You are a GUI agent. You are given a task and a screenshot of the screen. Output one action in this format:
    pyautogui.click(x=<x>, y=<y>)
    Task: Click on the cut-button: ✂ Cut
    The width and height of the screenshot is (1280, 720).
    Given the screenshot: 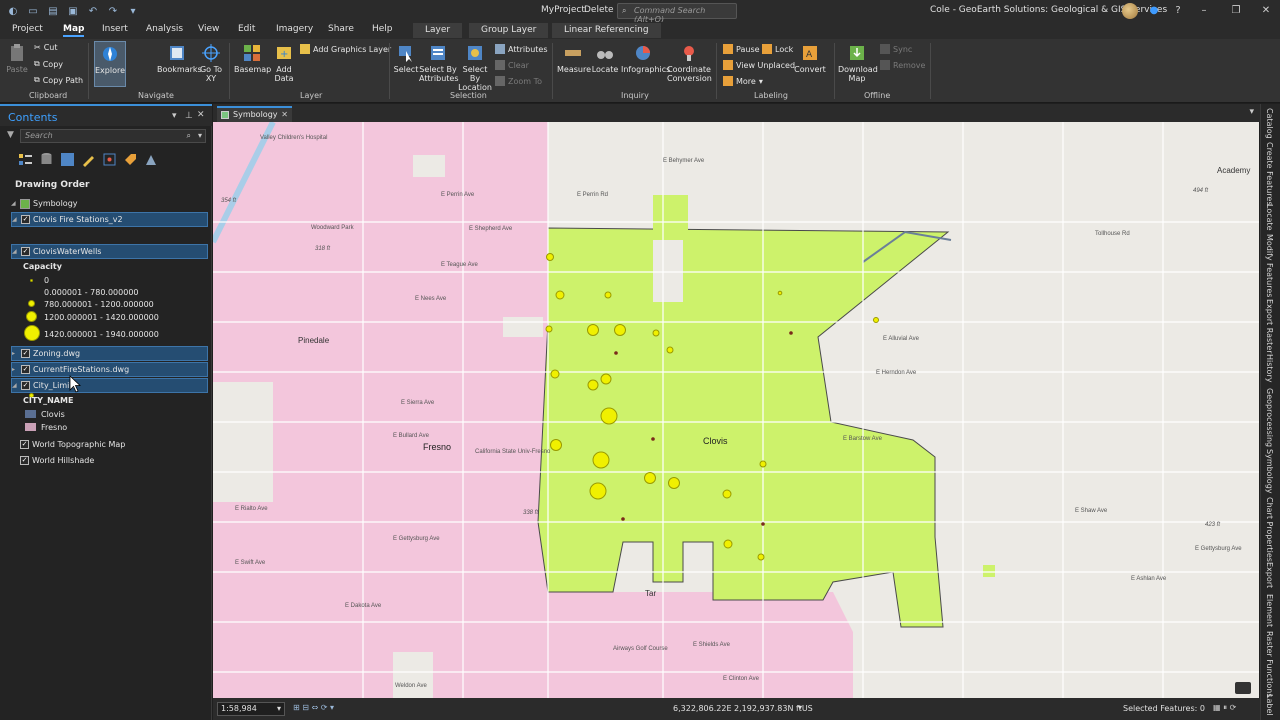 What is the action you would take?
    pyautogui.click(x=46, y=47)
    